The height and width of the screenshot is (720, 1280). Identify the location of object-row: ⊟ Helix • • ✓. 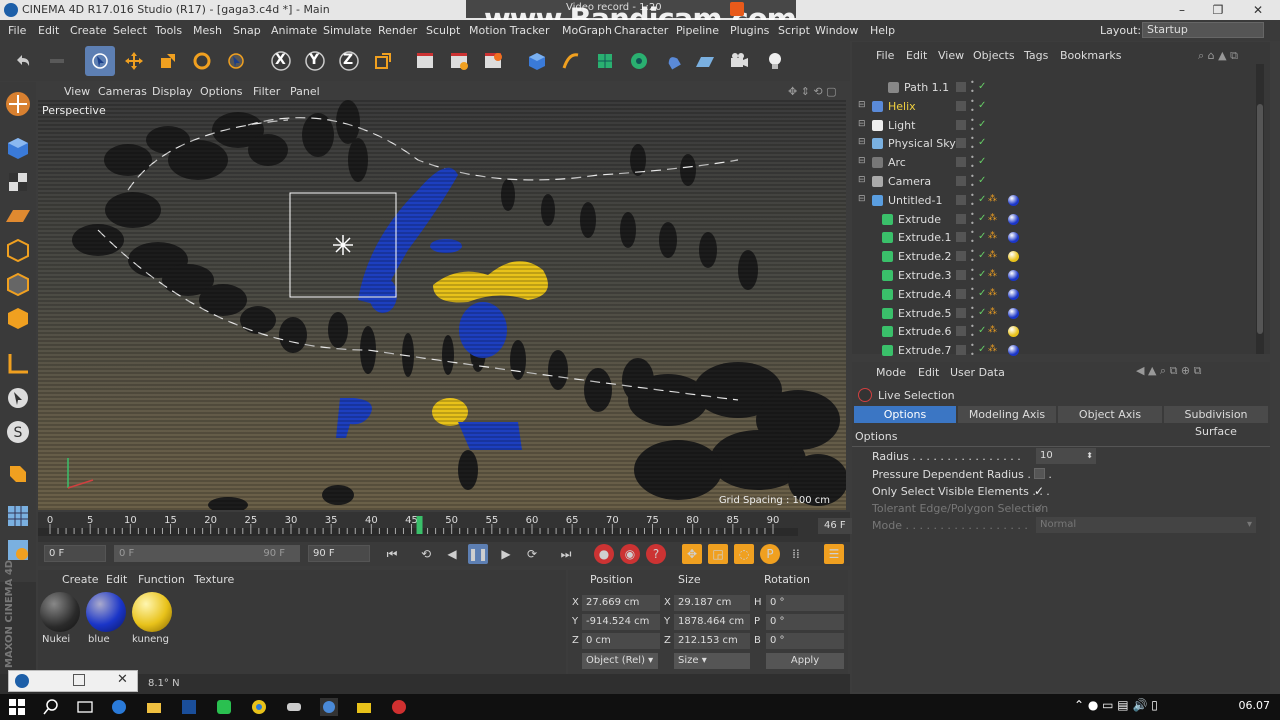
(1054, 106).